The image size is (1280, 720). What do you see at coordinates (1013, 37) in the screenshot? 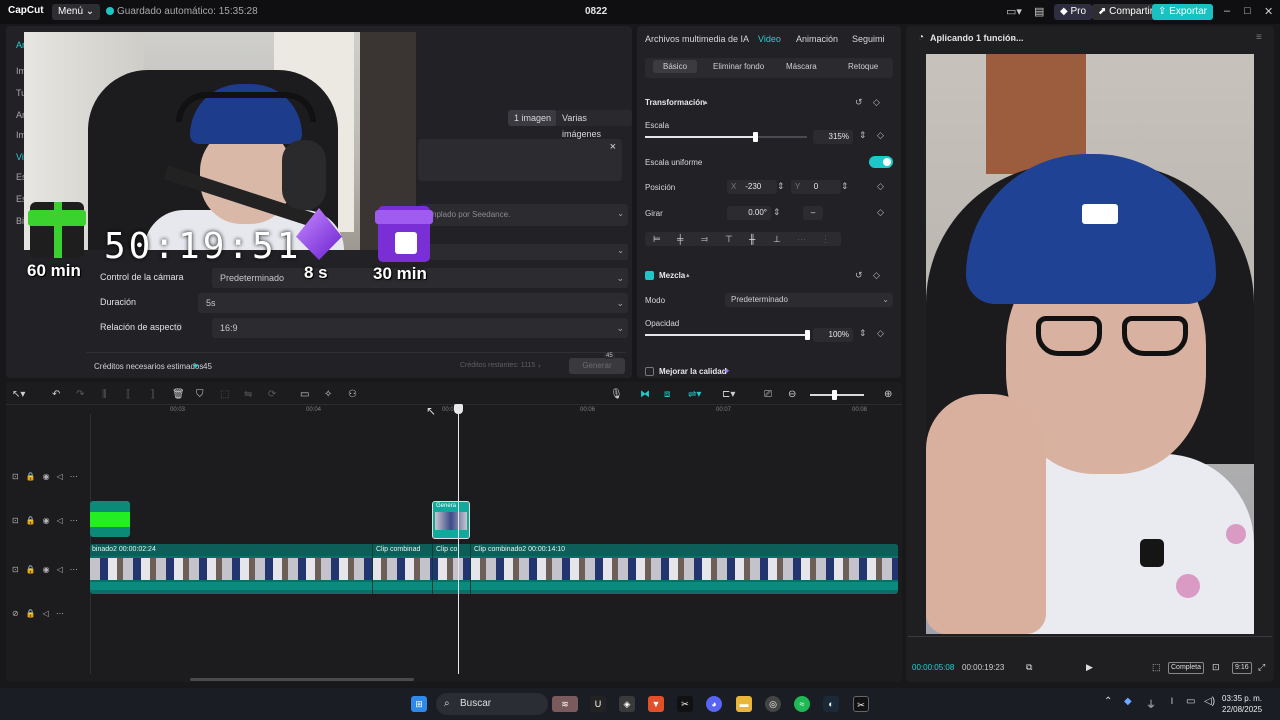
I see `chevron-down-icon: ⌄` at bounding box center [1013, 37].